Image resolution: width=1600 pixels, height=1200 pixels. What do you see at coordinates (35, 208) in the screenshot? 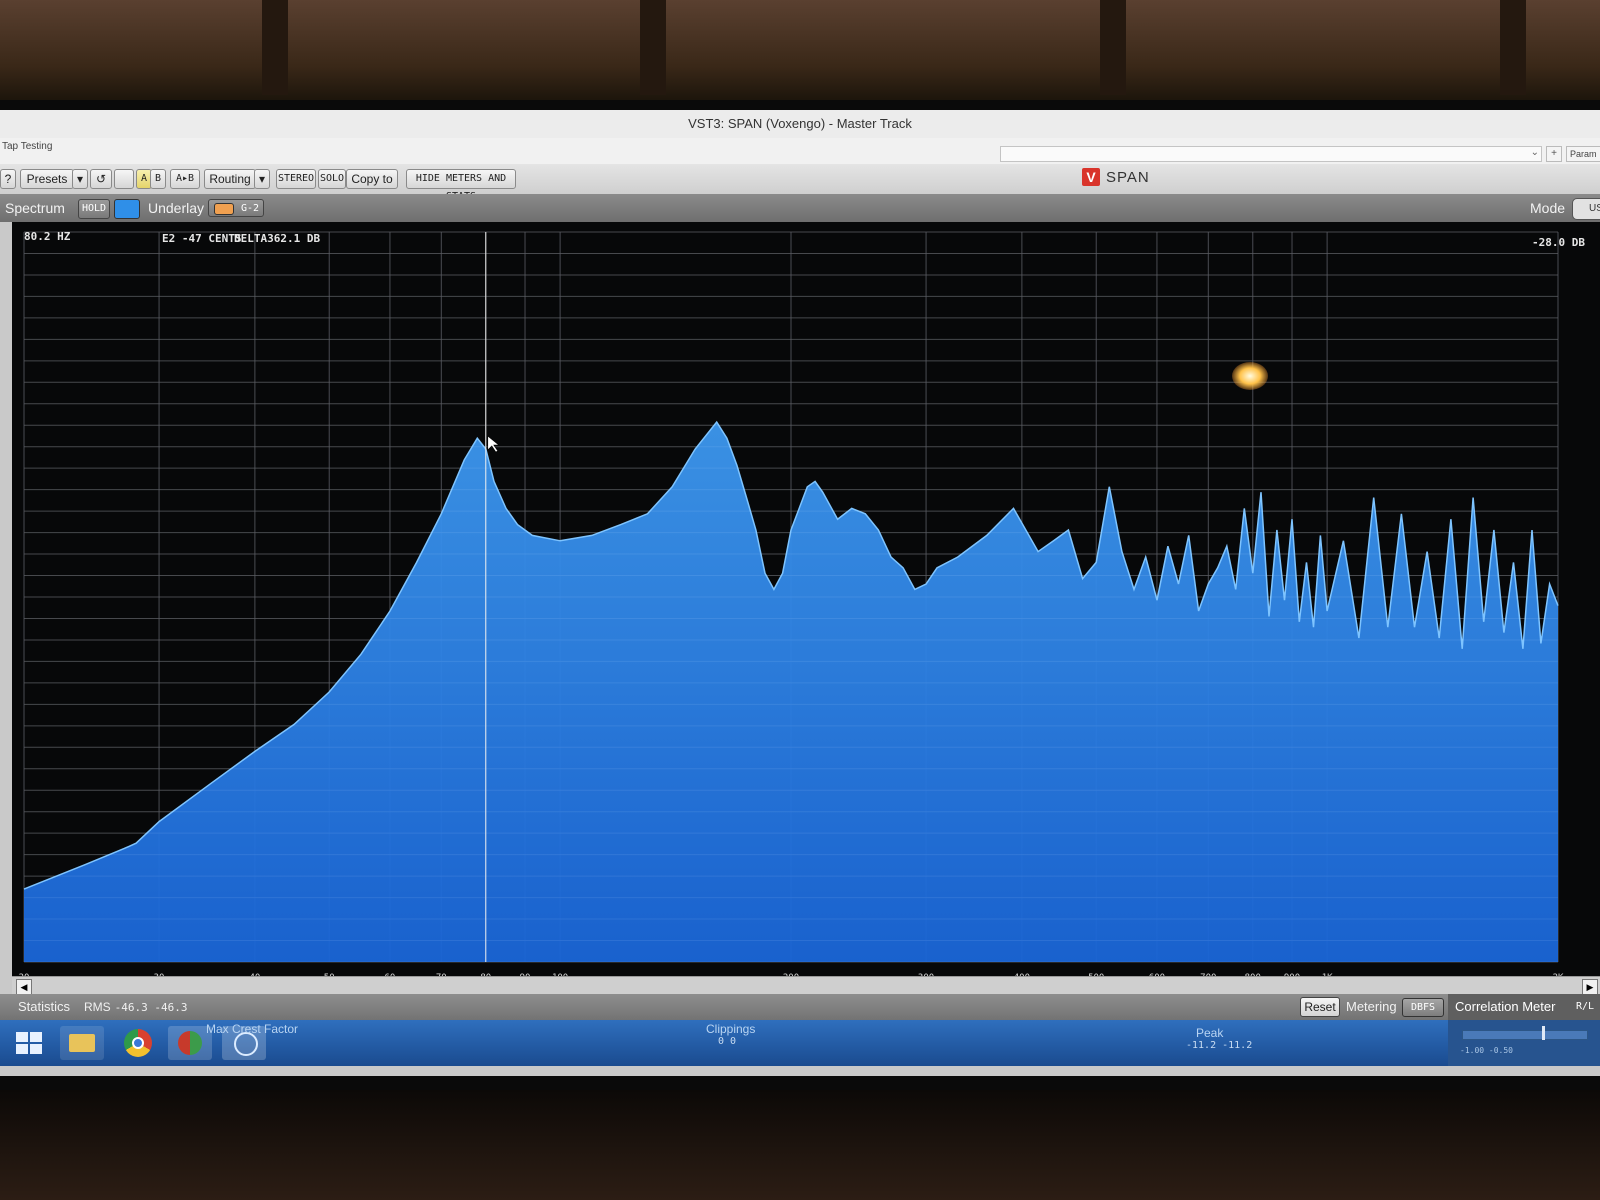
I see `spectrum-label: Spectrum` at bounding box center [35, 208].